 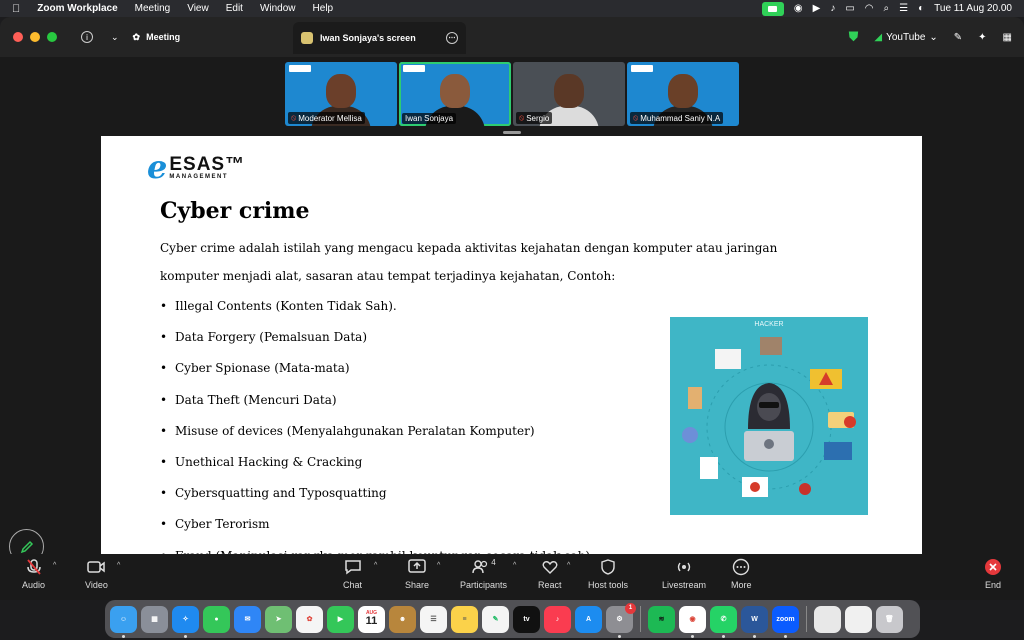 I want to click on participants-count: 4, so click(x=493, y=562).